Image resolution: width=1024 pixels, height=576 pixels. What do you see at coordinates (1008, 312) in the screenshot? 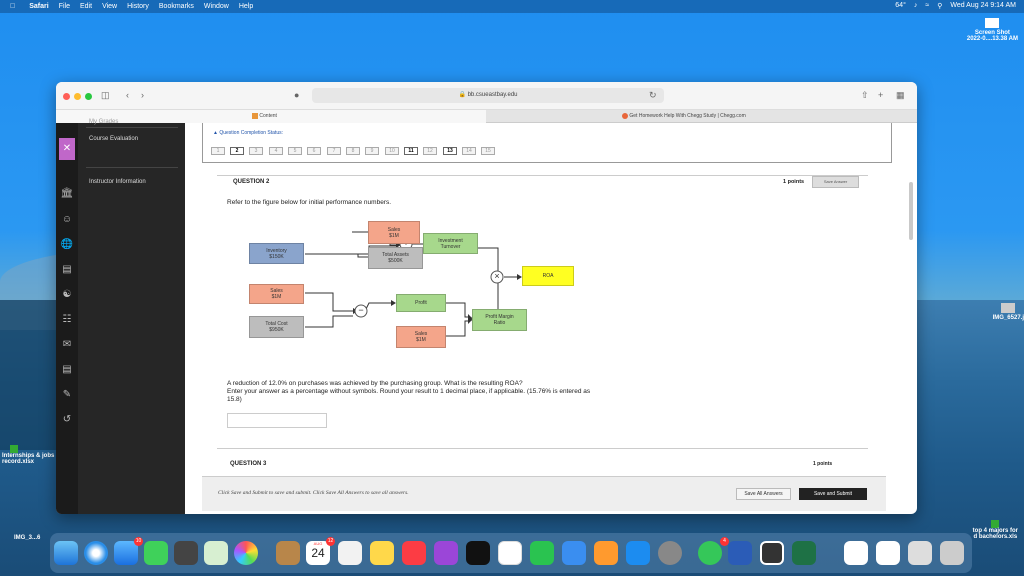
I see `desktop-img-file: IMG_6527.j` at bounding box center [1008, 312].